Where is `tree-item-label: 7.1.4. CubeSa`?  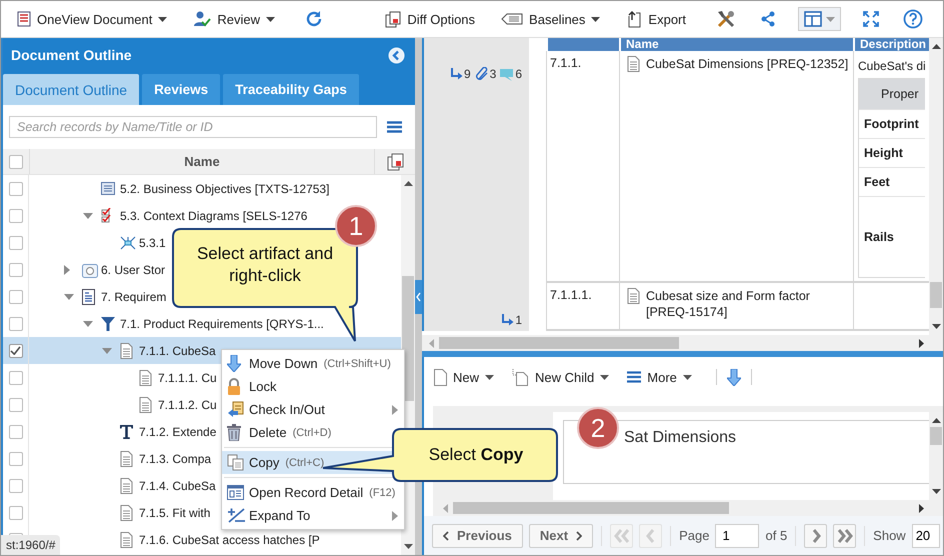
tree-item-label: 7.1.4. CubeSa is located at coordinates (177, 485).